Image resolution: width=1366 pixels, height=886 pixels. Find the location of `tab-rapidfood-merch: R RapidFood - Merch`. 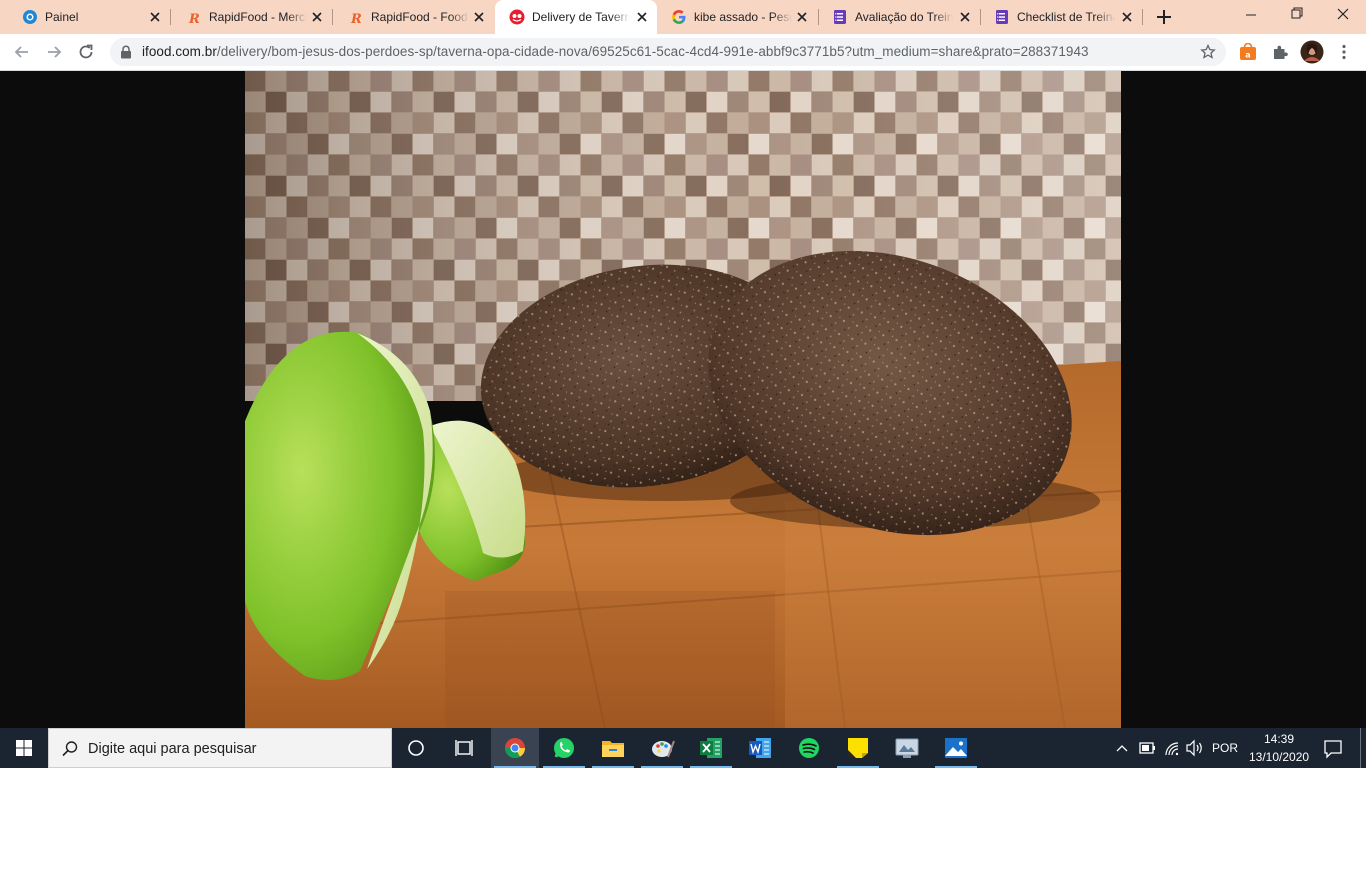

tab-rapidfood-merch: R RapidFood - Merch is located at coordinates (252, 17).